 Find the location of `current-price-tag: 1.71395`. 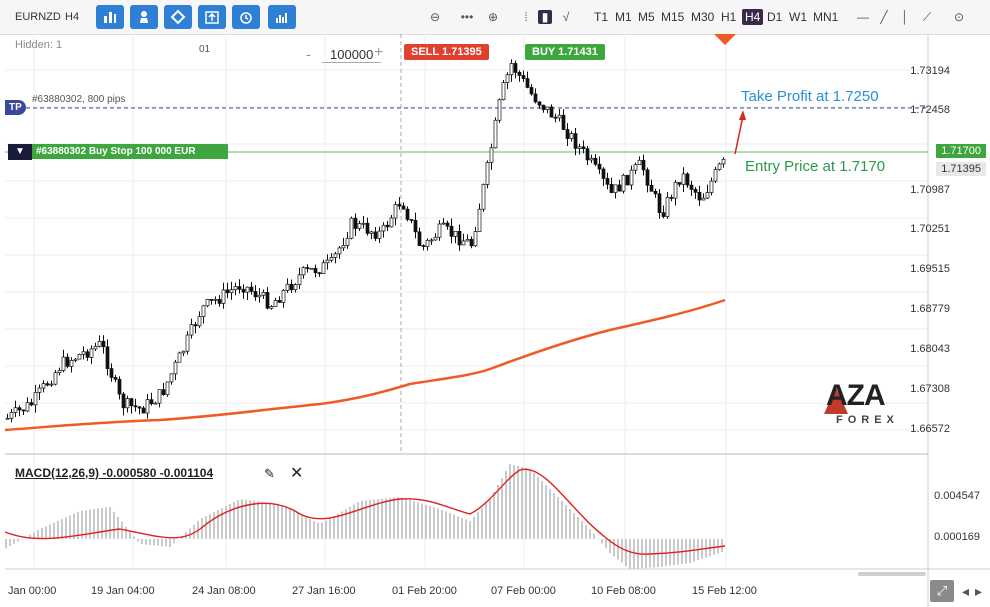

current-price-tag: 1.71395 is located at coordinates (961, 169).